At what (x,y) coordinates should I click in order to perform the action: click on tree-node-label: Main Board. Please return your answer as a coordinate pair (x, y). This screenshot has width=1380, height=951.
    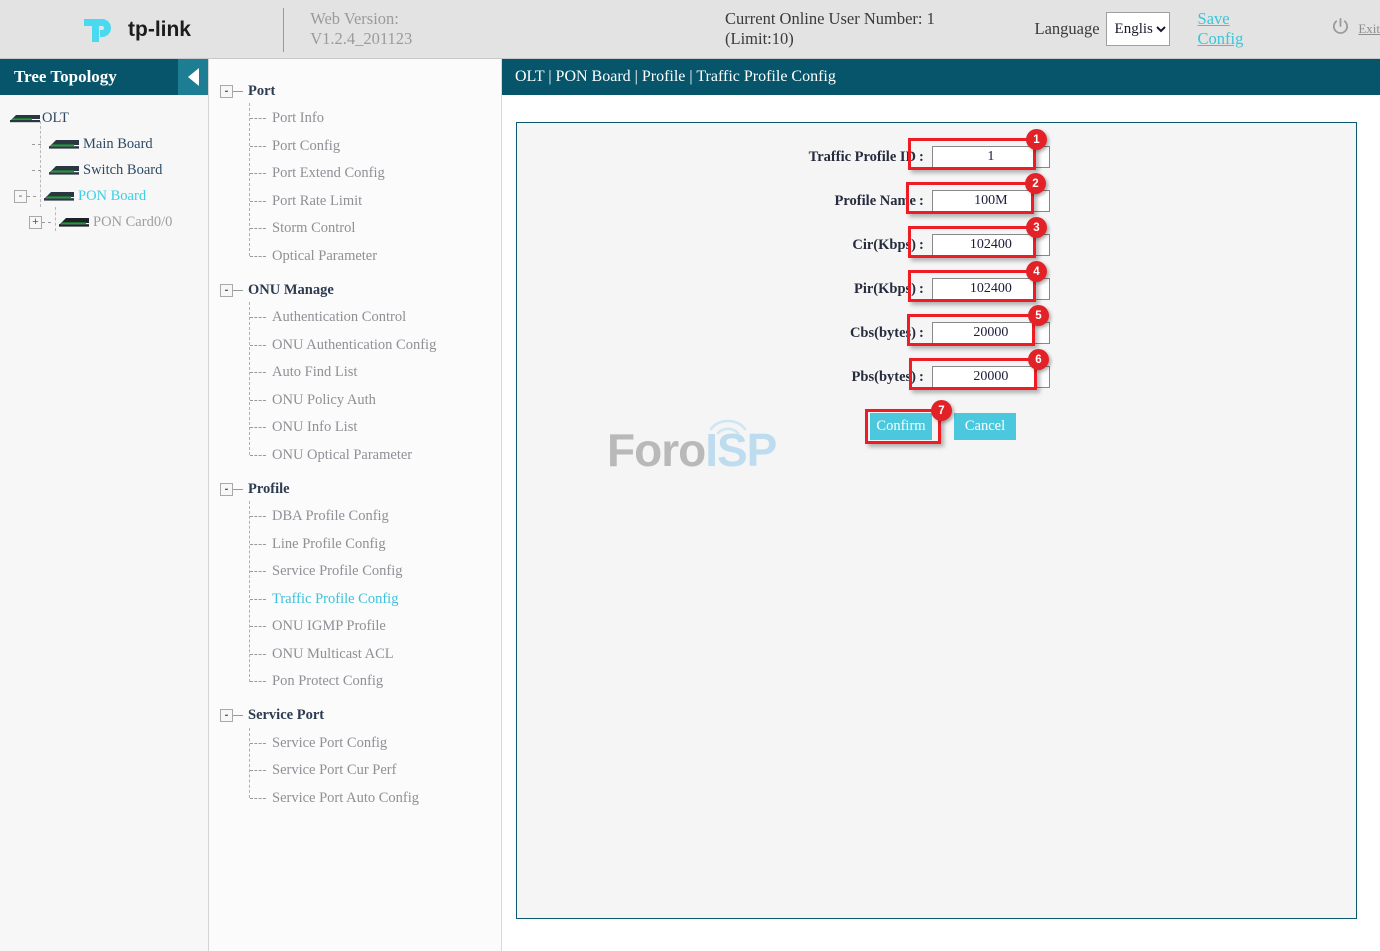
    Looking at the image, I should click on (118, 144).